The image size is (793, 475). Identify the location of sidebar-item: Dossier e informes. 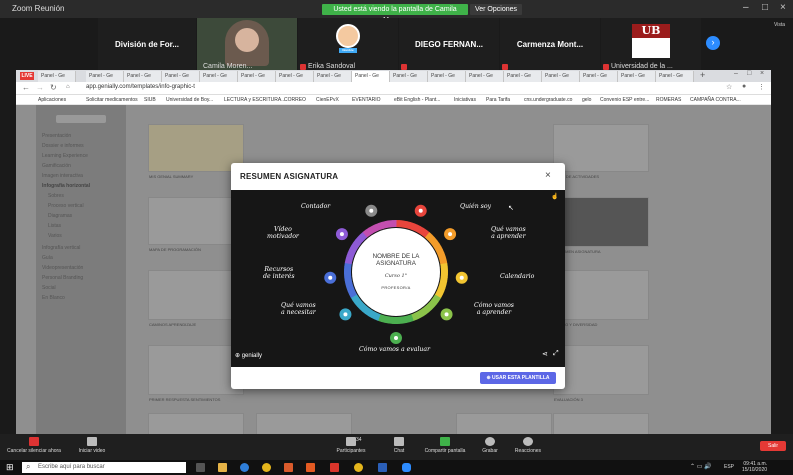
(63, 146).